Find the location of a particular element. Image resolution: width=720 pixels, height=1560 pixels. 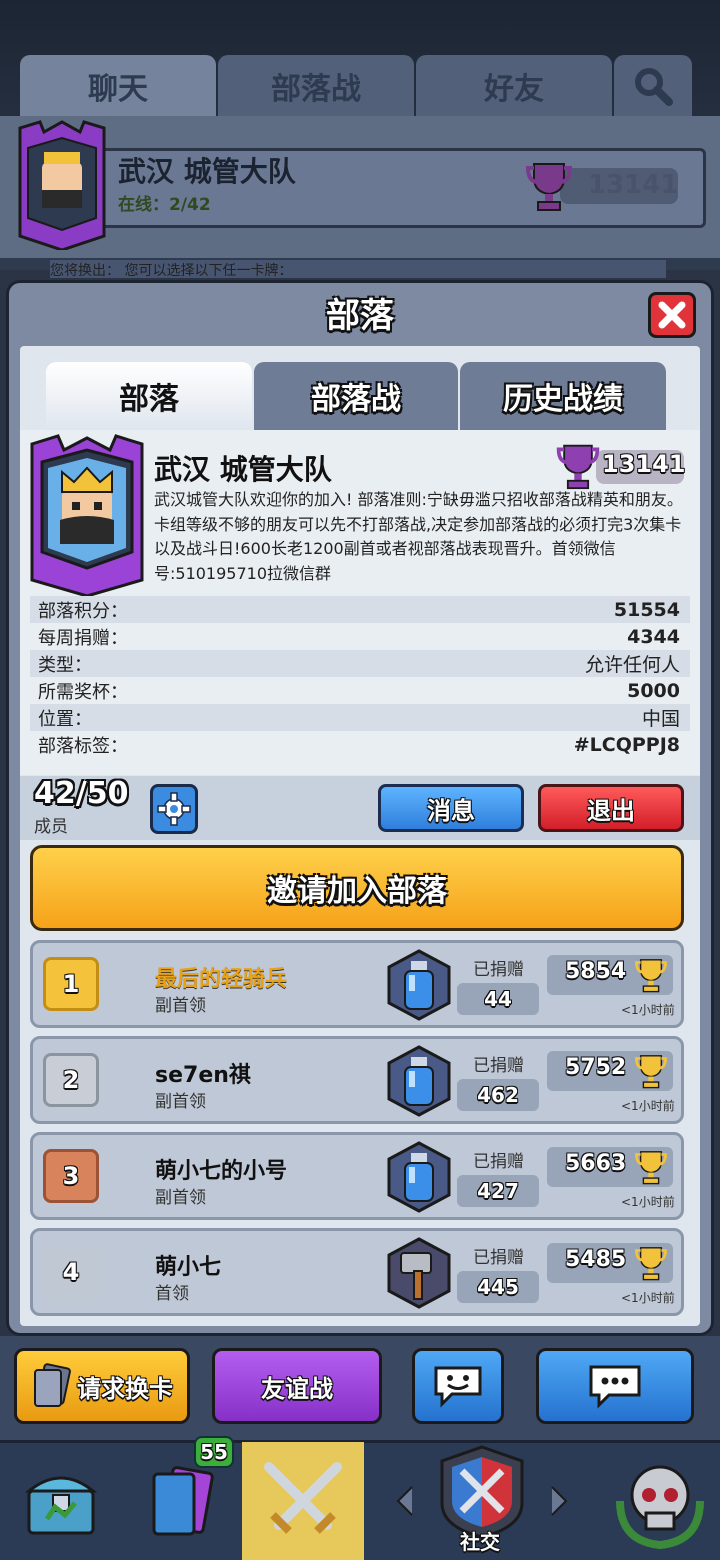

stat-label: 每周捐赠： is located at coordinates (83, 638).